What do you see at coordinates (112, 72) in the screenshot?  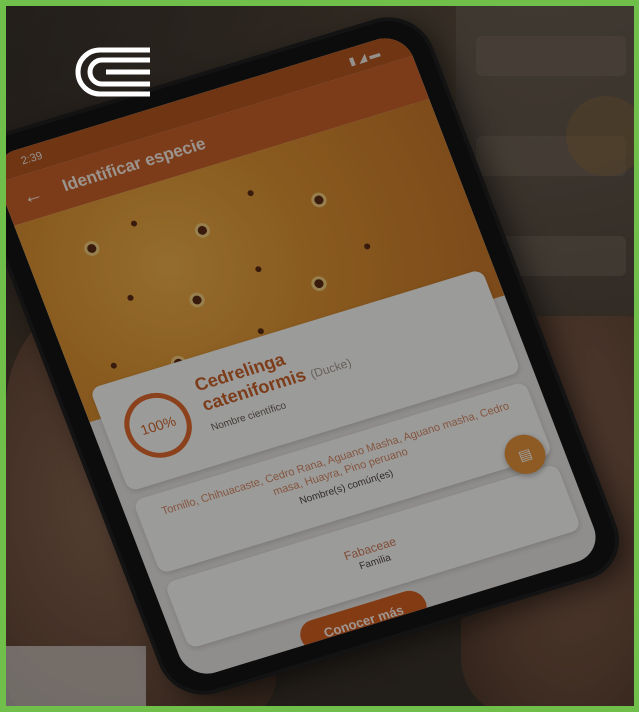 I see `logo-mark-icon` at bounding box center [112, 72].